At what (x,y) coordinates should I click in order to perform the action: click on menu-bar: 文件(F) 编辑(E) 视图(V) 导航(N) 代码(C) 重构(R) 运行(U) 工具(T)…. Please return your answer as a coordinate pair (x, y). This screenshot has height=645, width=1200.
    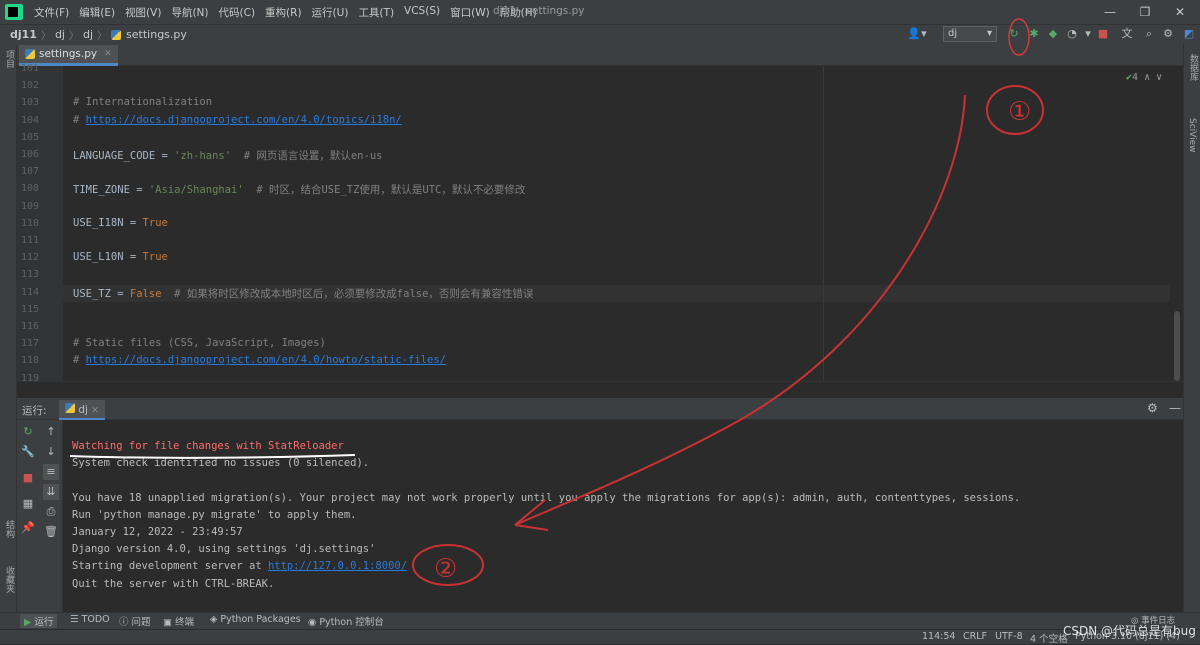
    Looking at the image, I should click on (600, 12).